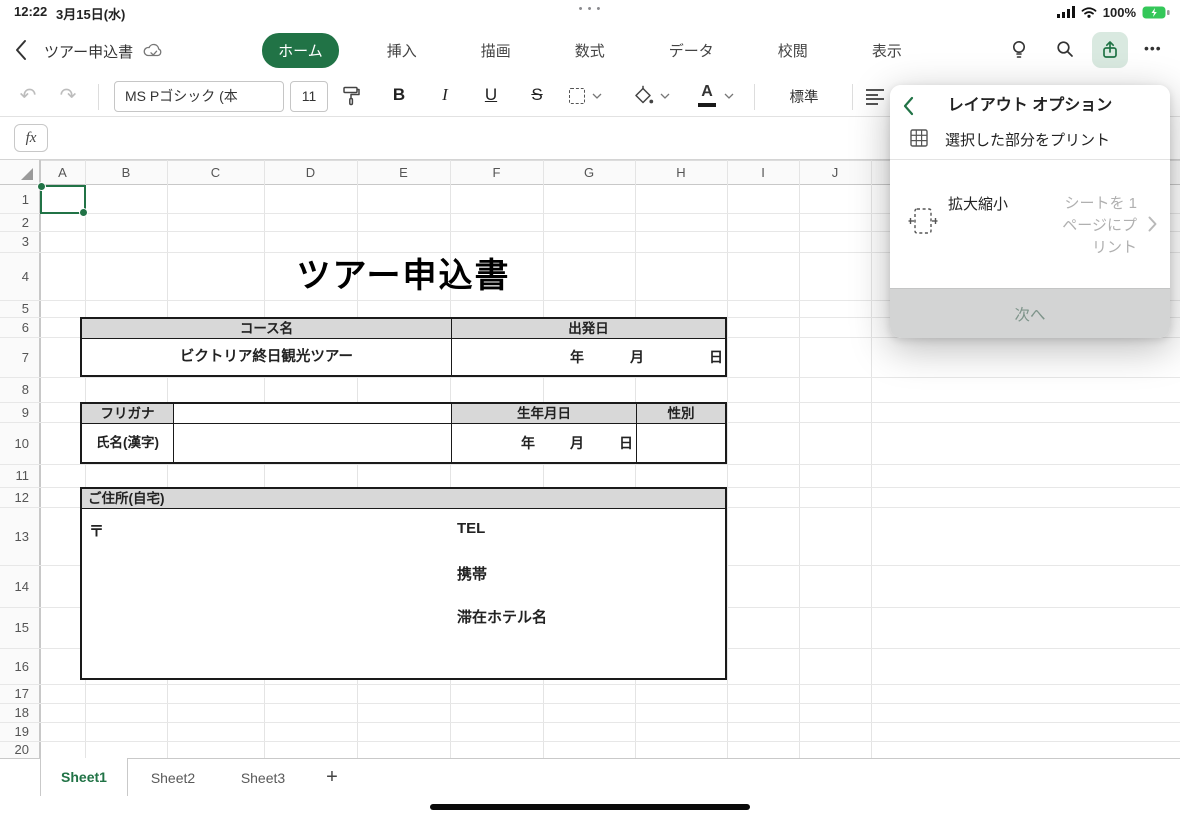 The width and height of the screenshot is (1180, 820). I want to click on row-header-3: 3, so click(20, 241).